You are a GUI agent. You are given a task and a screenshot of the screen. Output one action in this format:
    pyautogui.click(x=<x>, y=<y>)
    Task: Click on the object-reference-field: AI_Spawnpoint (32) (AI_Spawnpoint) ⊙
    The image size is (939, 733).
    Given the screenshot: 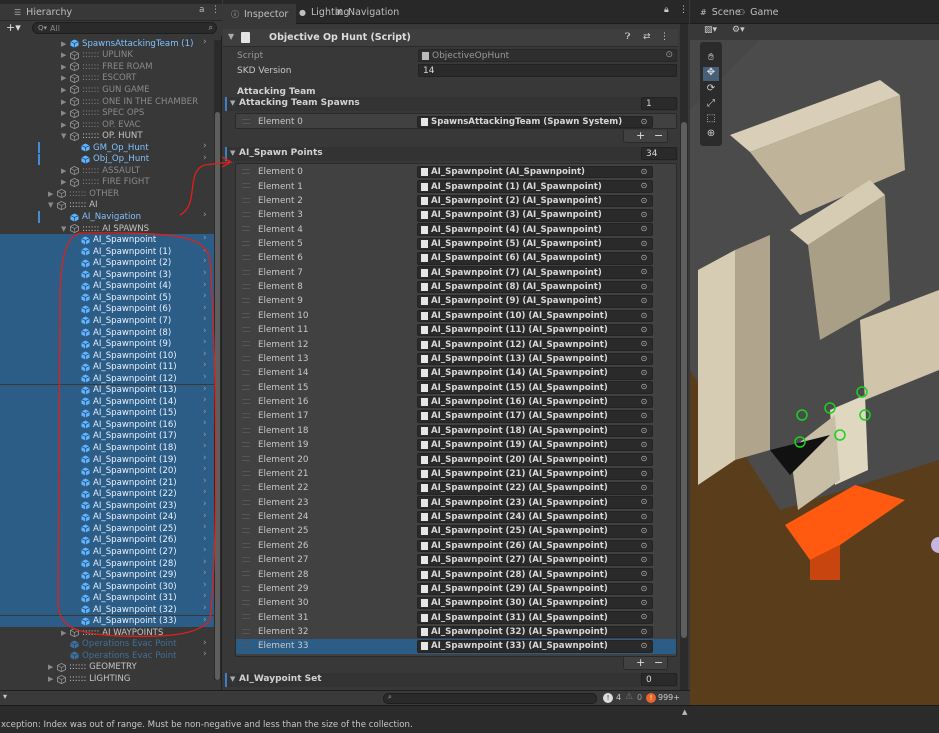 What is the action you would take?
    pyautogui.click(x=535, y=632)
    